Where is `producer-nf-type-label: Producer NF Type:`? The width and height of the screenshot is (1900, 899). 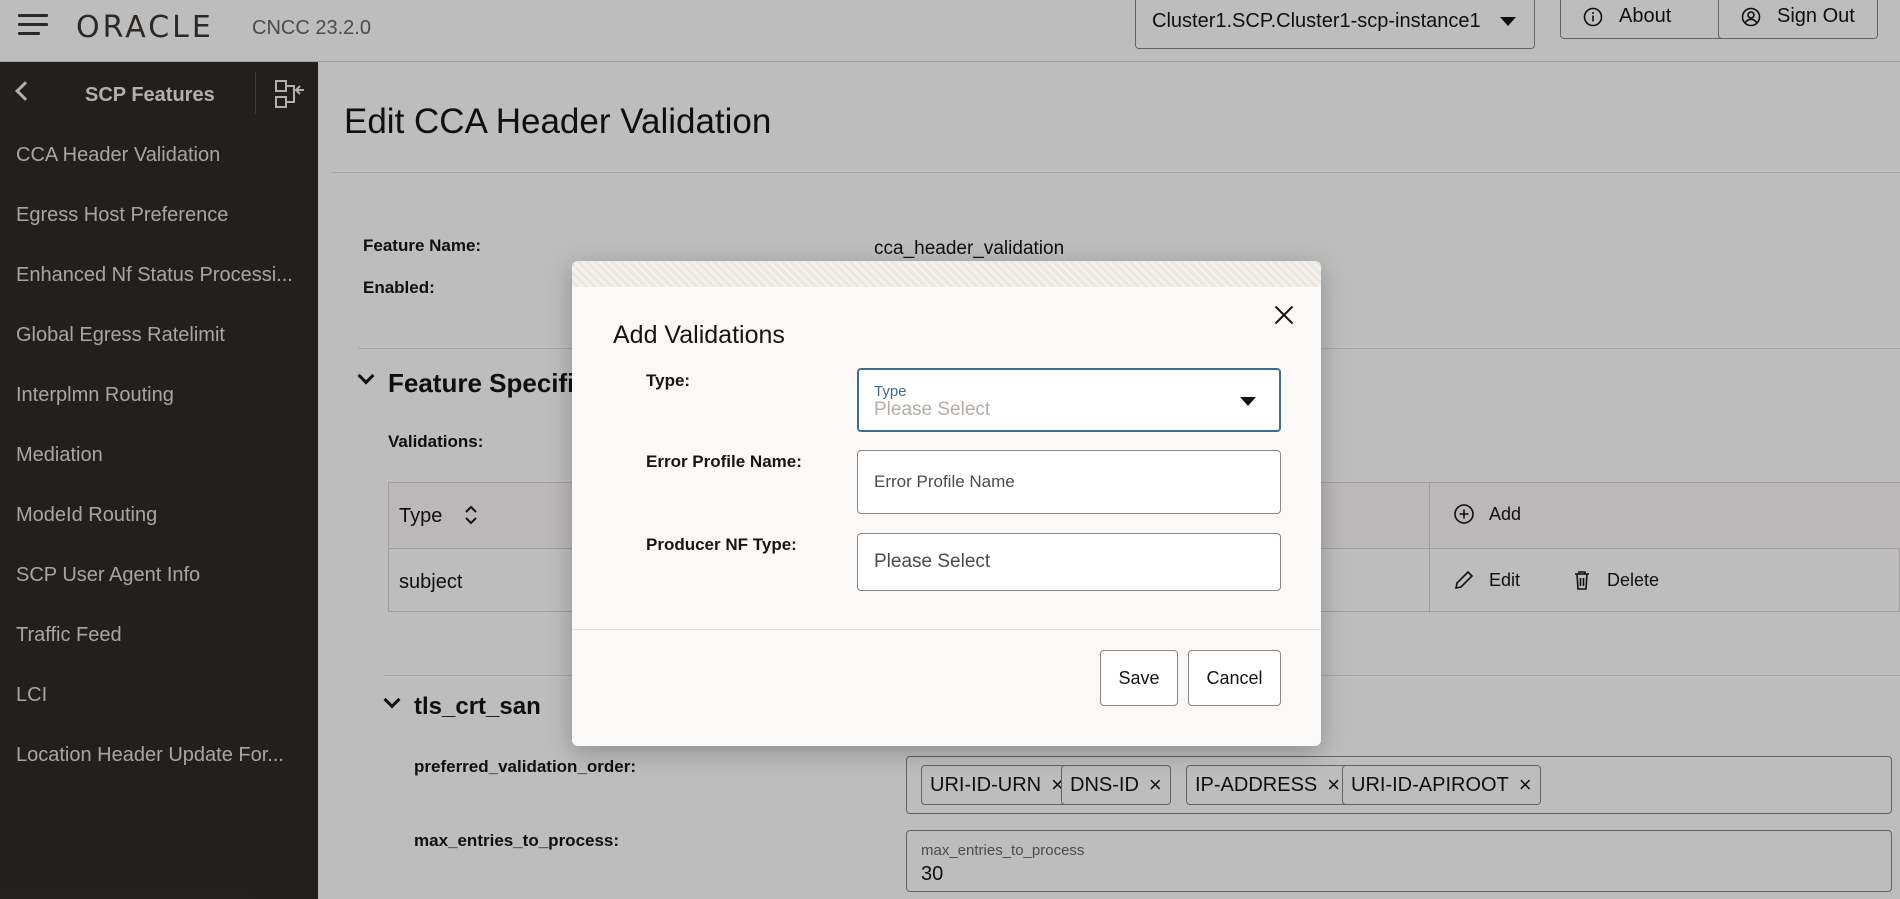 producer-nf-type-label: Producer NF Type: is located at coordinates (721, 544).